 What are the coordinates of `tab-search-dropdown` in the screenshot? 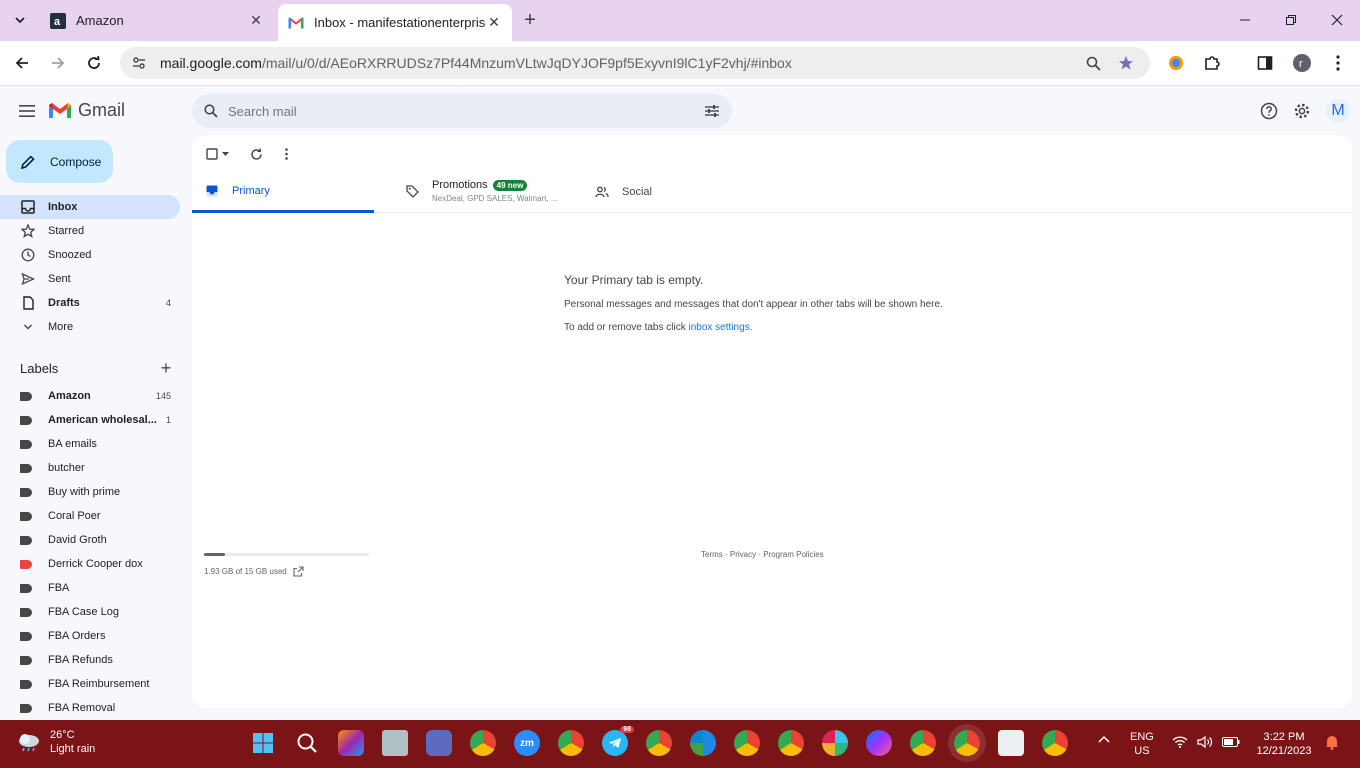 It's located at (20, 20).